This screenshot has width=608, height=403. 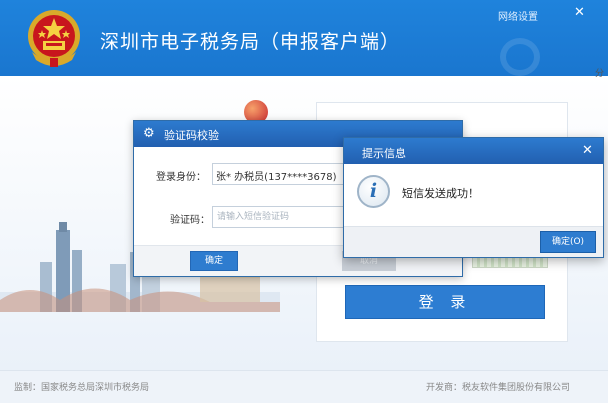 I want to click on identity-label: 登录身份：, so click(x=181, y=177).